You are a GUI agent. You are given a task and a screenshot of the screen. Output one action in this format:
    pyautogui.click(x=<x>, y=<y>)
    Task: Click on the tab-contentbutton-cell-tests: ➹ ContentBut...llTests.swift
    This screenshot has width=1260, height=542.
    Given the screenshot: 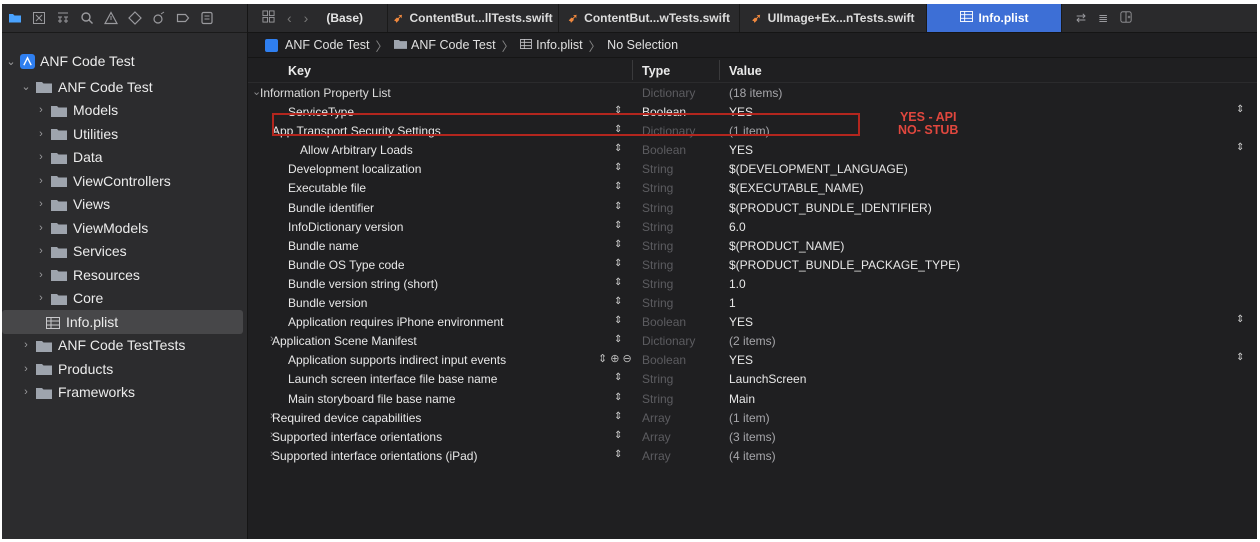 What is the action you would take?
    pyautogui.click(x=472, y=18)
    